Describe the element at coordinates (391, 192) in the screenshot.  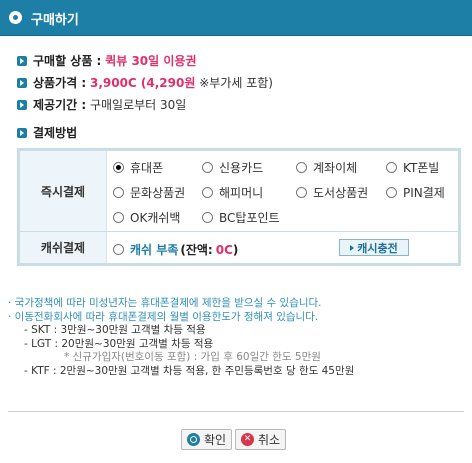
I see `radio-pin` at that location.